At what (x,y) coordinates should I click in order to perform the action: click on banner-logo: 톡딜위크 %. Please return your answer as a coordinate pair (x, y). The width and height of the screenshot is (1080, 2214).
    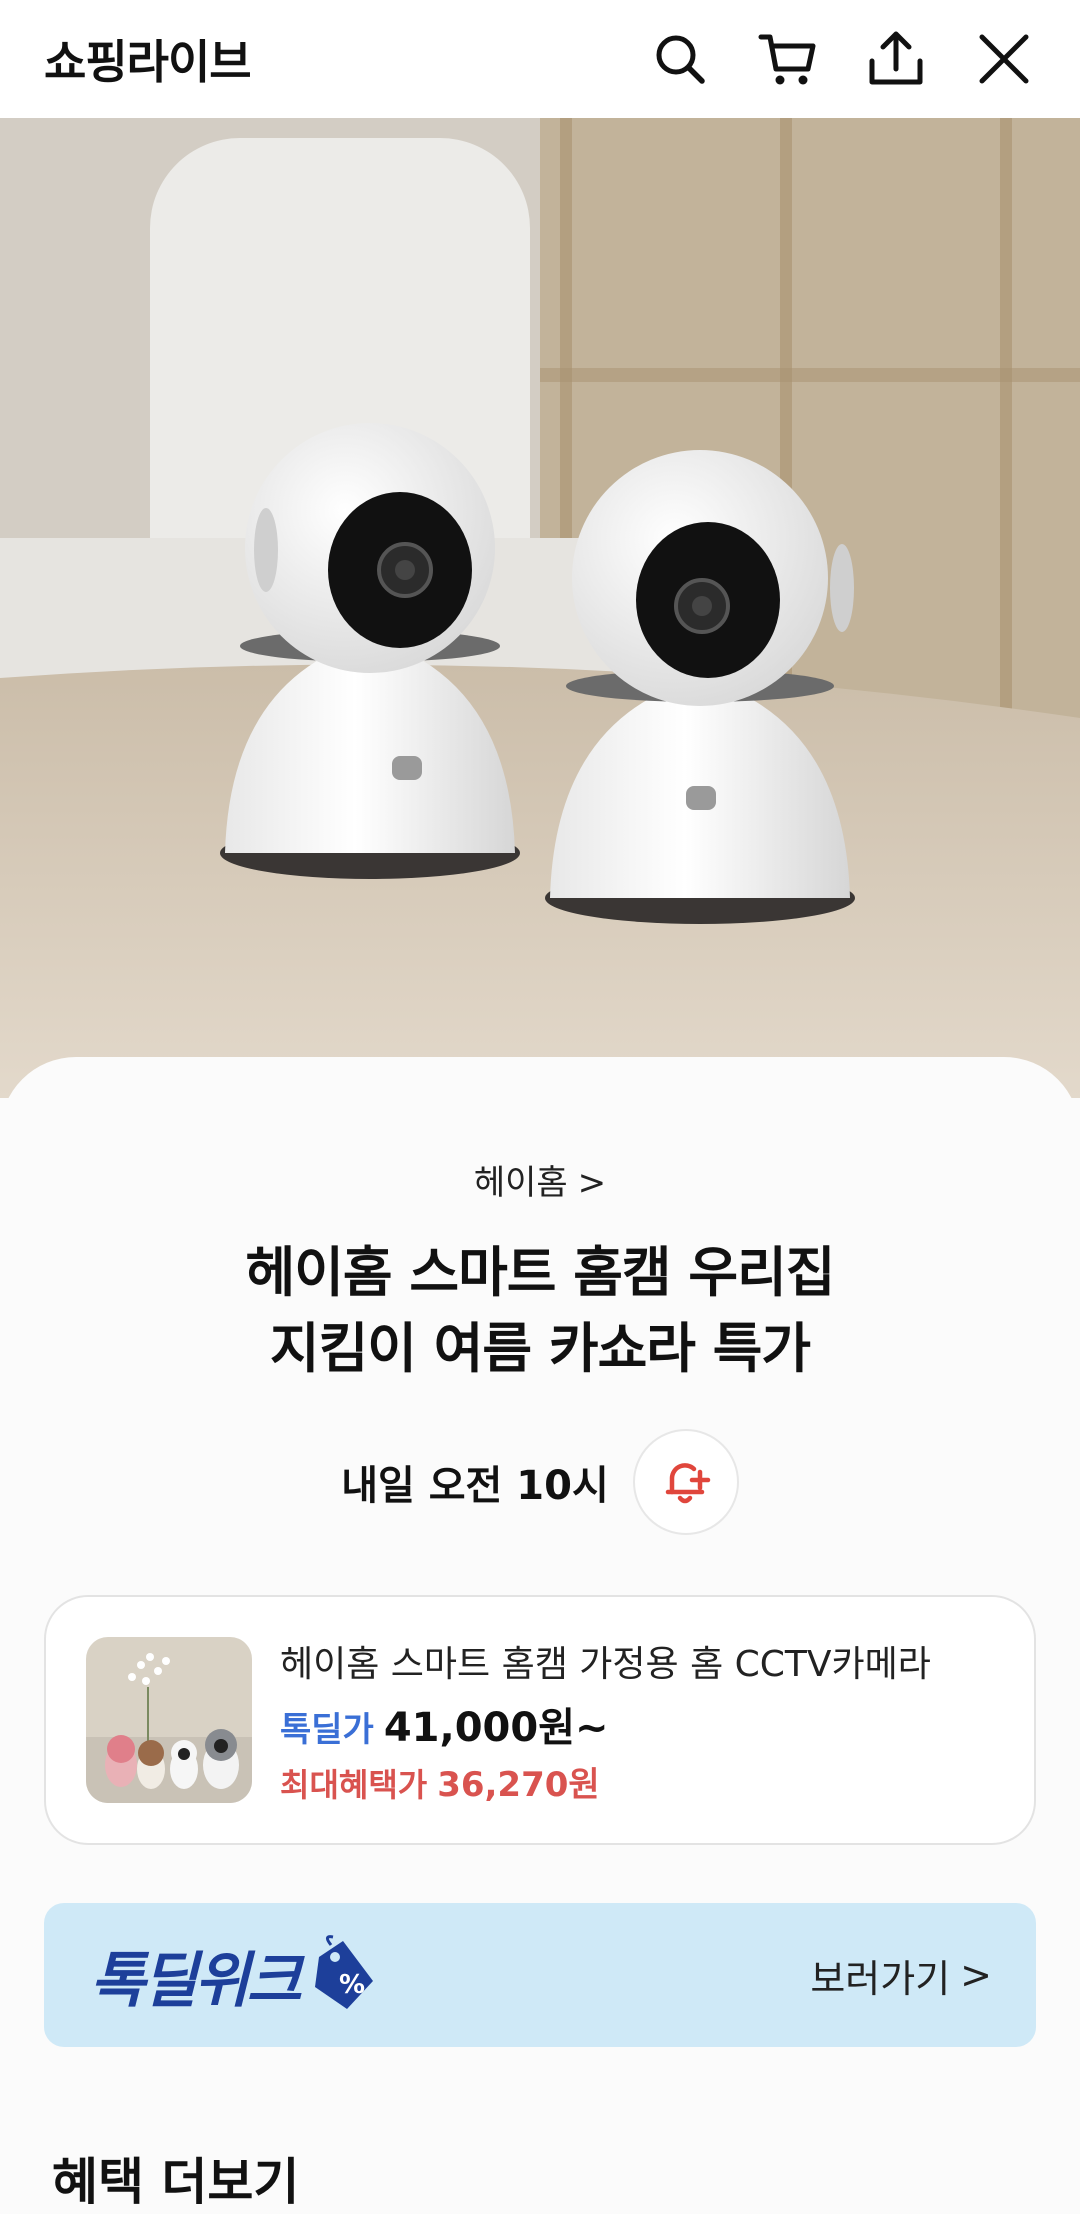
    Looking at the image, I should click on (234, 1975).